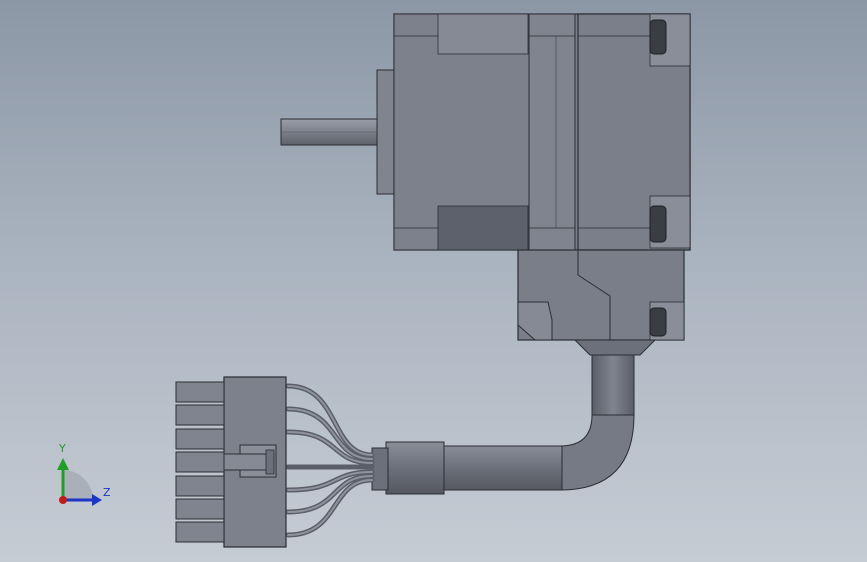  What do you see at coordinates (63, 500) in the screenshot?
I see `x-axis-dot` at bounding box center [63, 500].